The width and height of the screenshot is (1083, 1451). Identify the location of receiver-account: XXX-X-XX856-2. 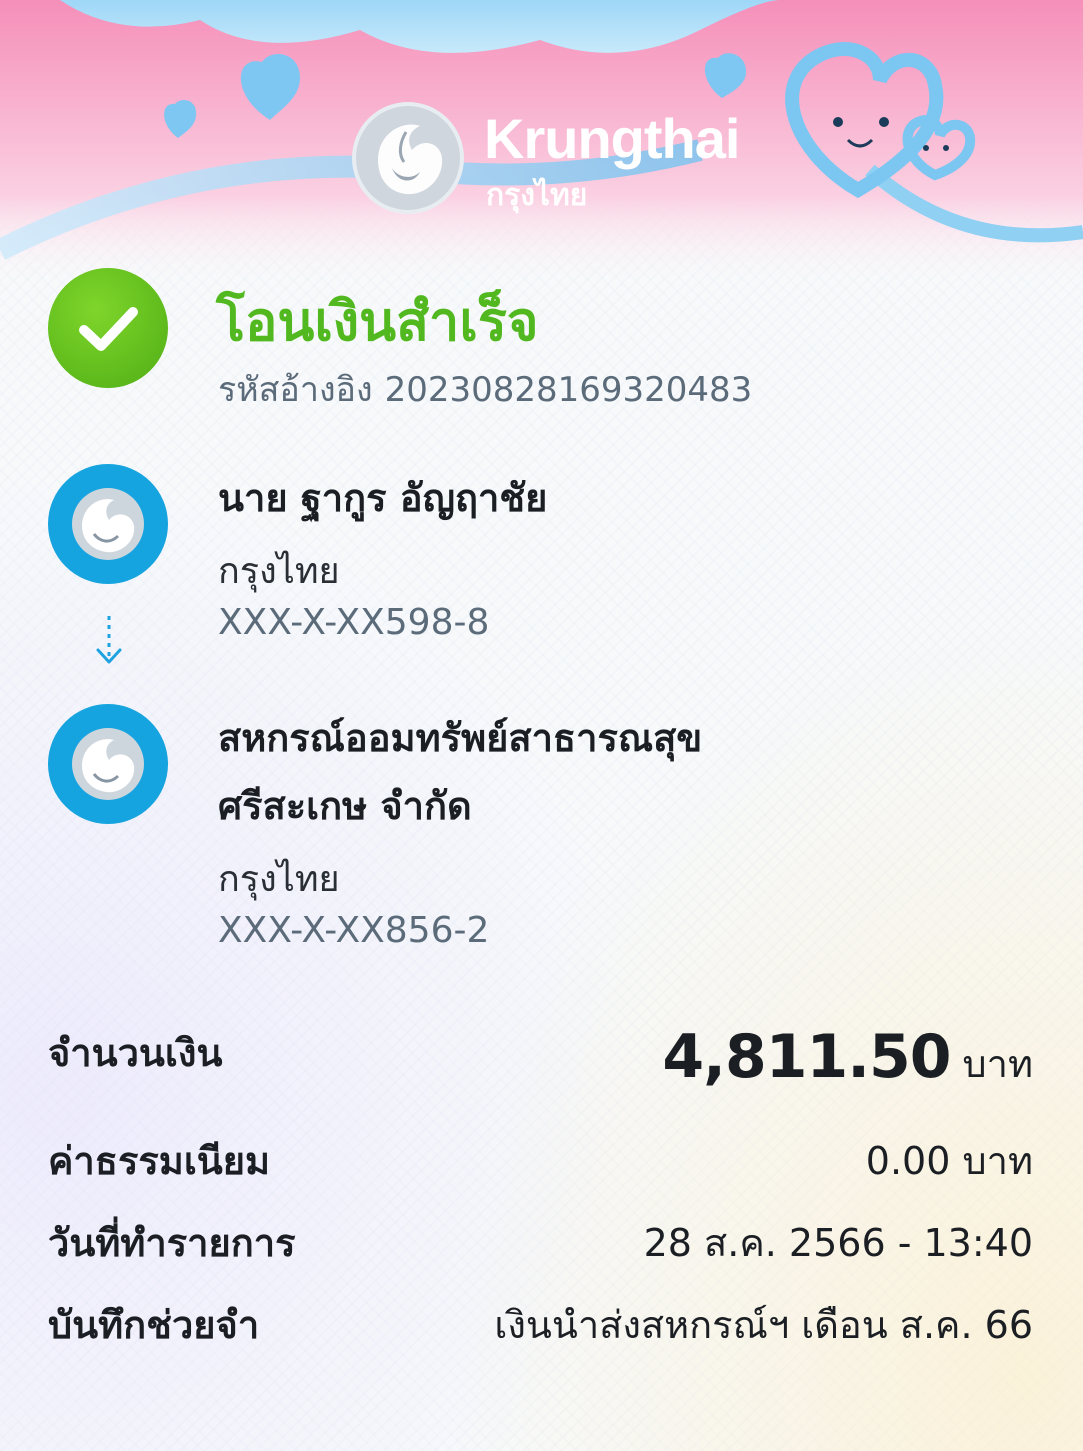
(354, 930).